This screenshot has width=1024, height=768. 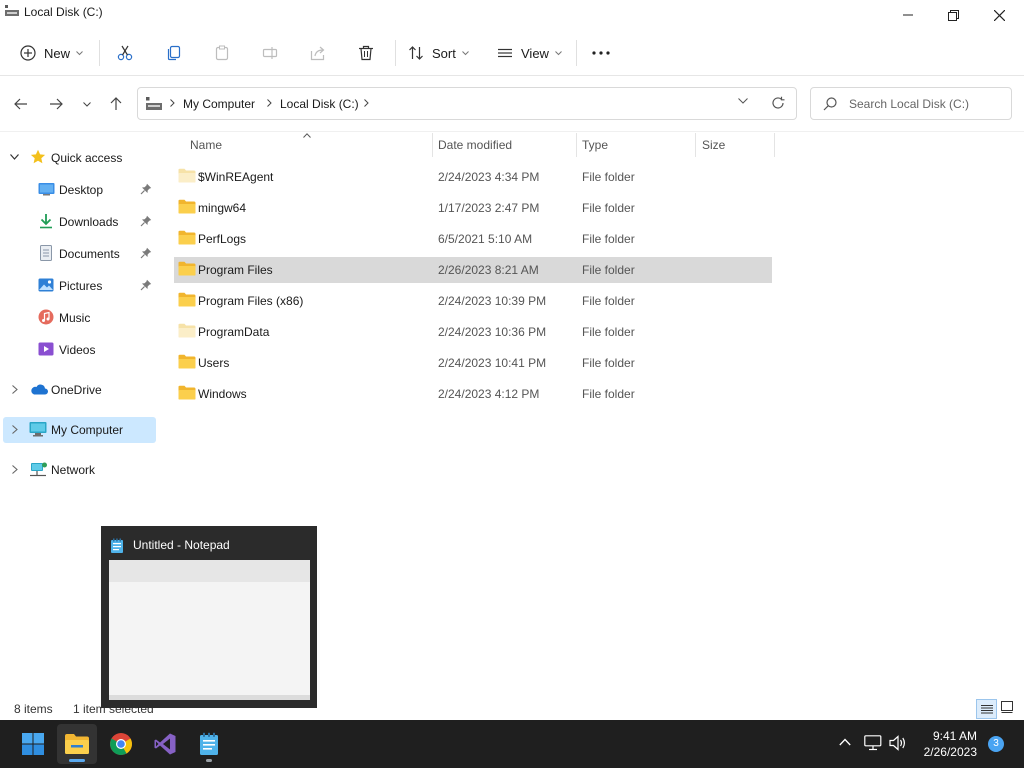 What do you see at coordinates (174, 53) in the screenshot?
I see `copy-button` at bounding box center [174, 53].